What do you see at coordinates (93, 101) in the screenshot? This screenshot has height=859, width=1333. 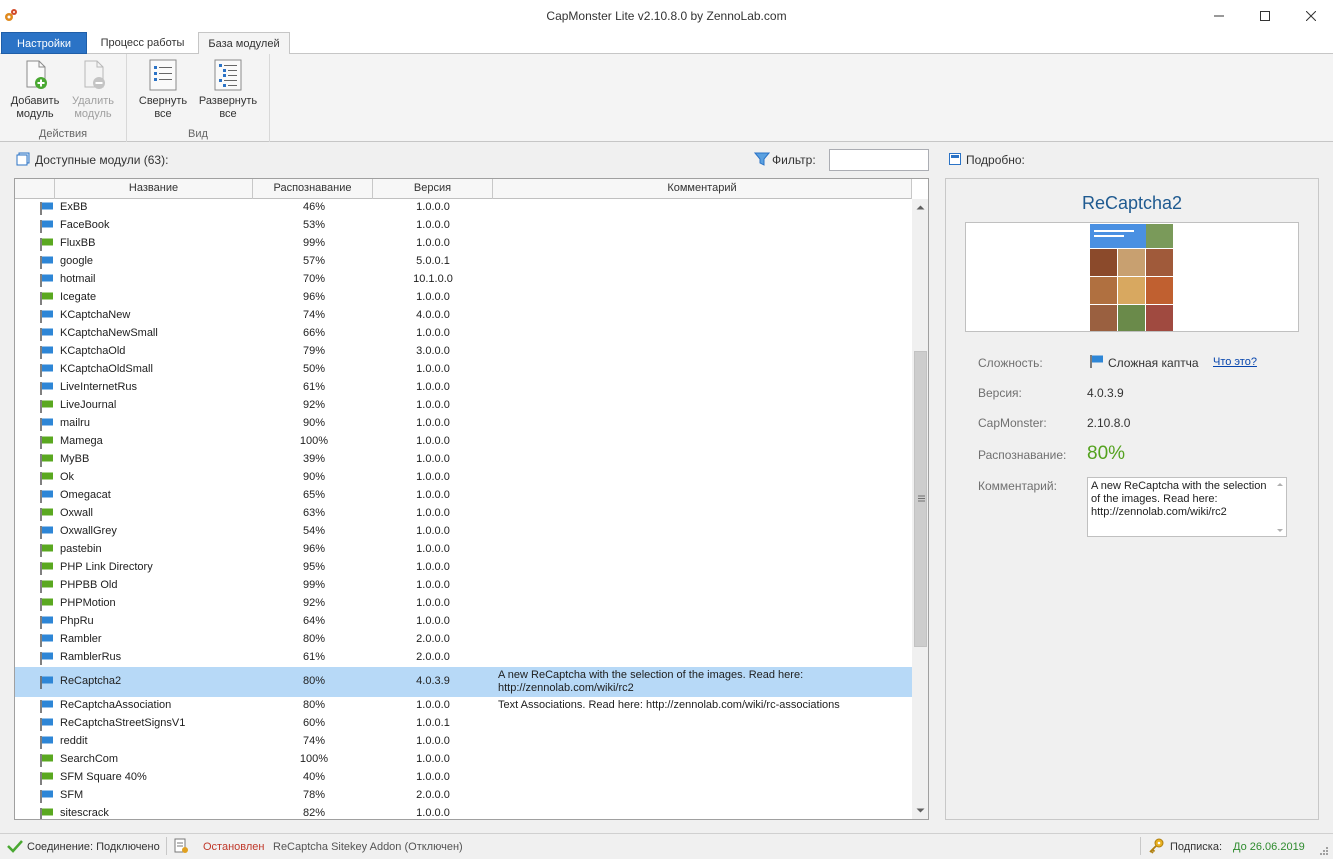 I see `remove-module-label-1: Удалить` at bounding box center [93, 101].